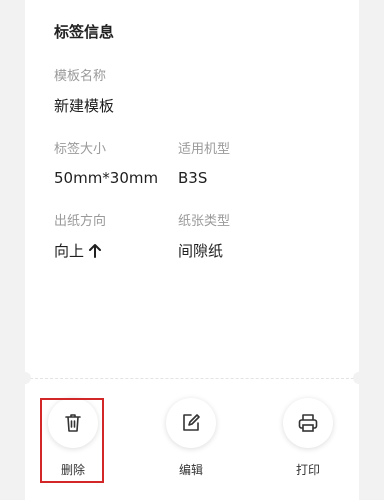 The width and height of the screenshot is (384, 500). I want to click on delete-highlight-box, so click(72, 440).